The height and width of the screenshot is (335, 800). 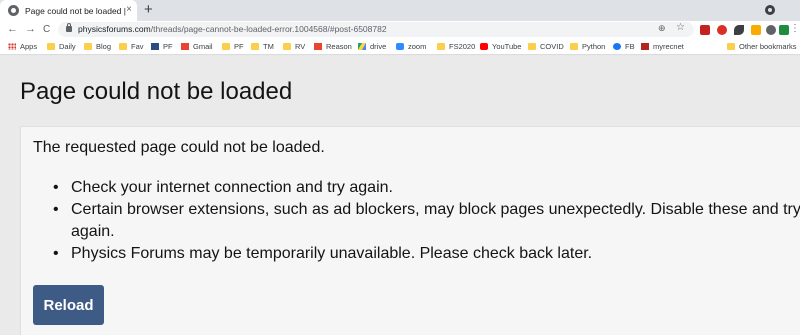 I want to click on tab-favicon-icon, so click(x=13, y=10).